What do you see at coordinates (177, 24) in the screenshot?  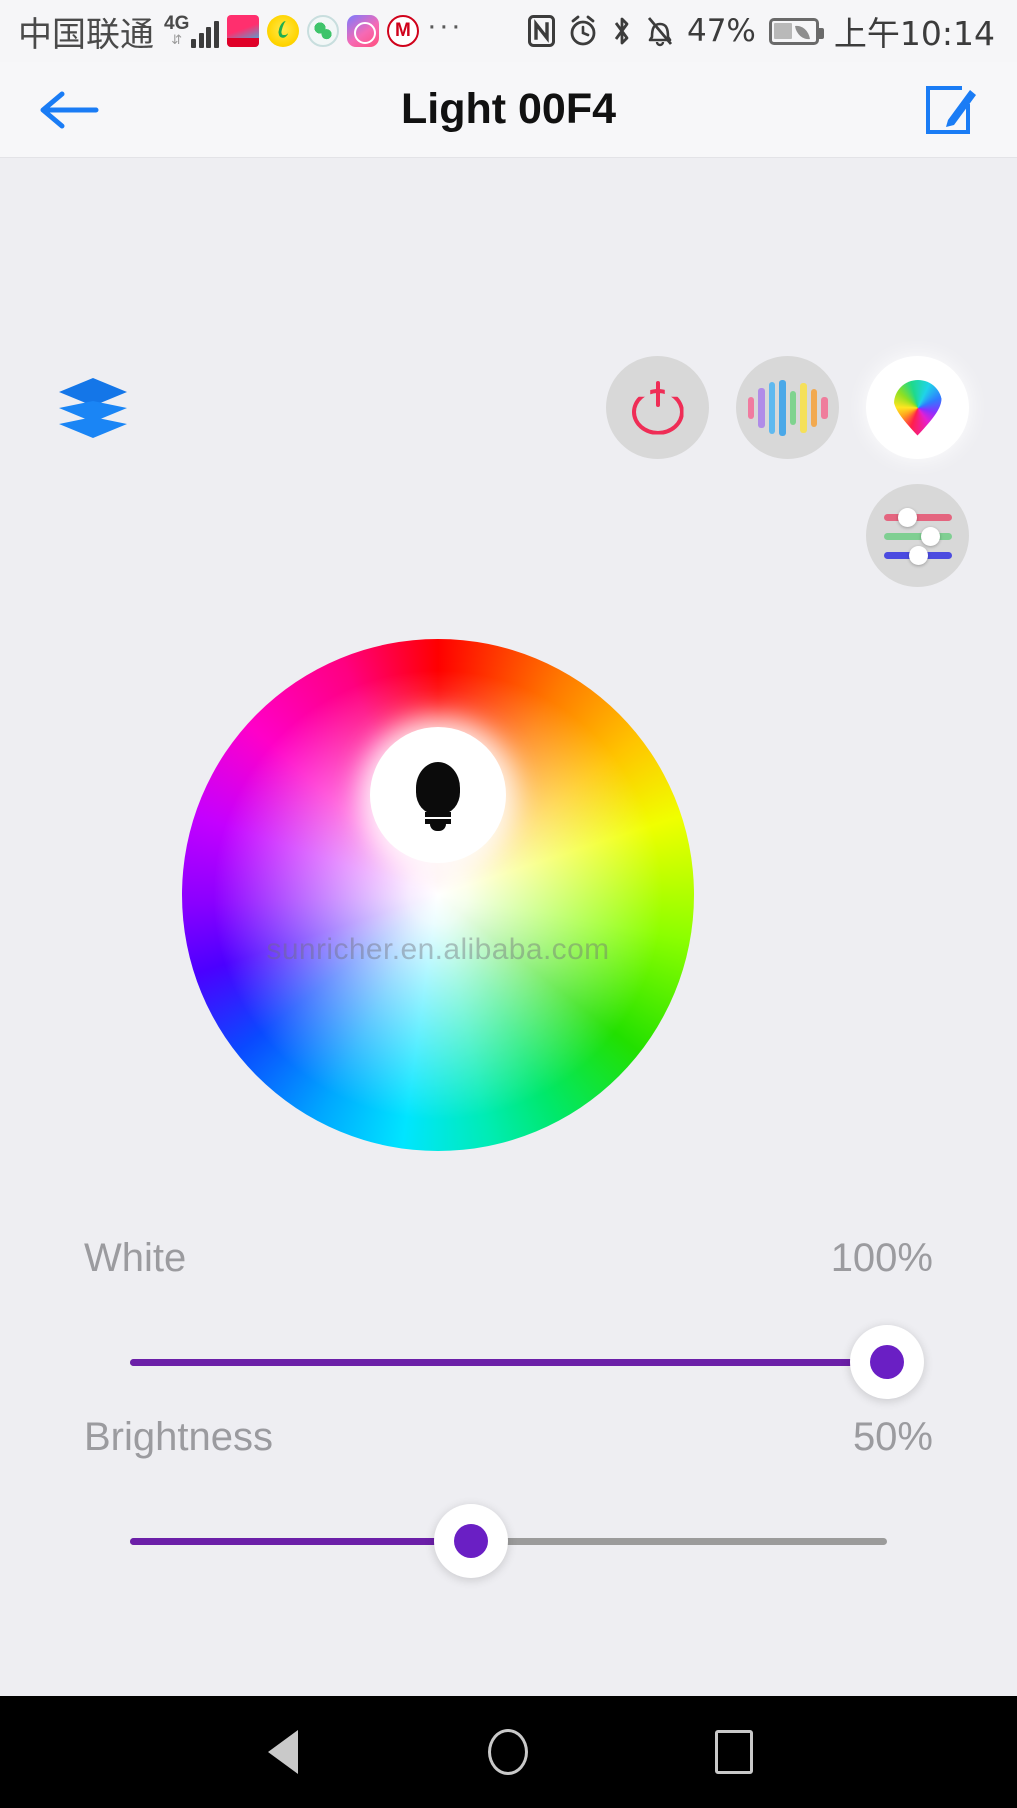 I see `network-type-text: 4G` at bounding box center [177, 24].